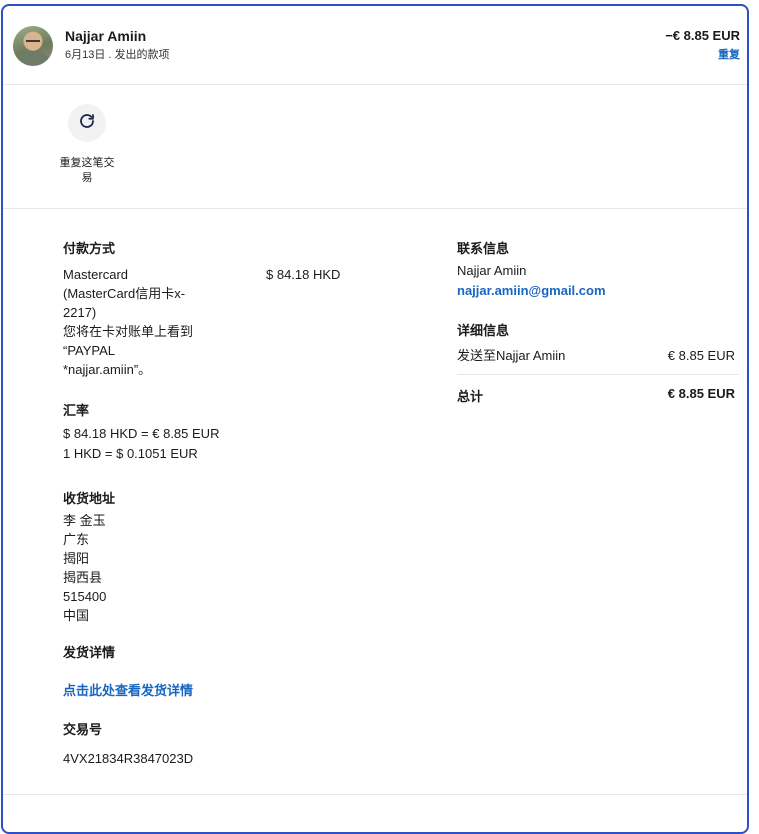  Describe the element at coordinates (76, 558) in the screenshot. I see `address-line: 揭阳` at that location.